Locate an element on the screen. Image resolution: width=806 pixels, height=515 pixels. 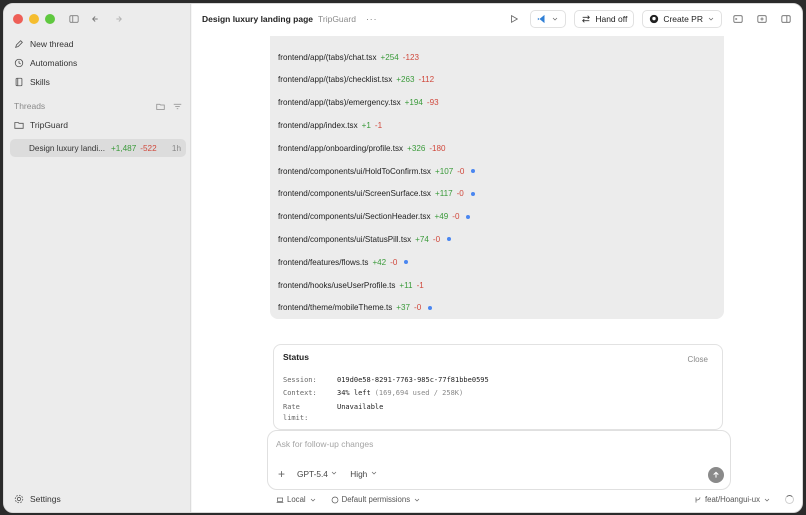
skills-label: Skills is located at coordinates (40, 81).